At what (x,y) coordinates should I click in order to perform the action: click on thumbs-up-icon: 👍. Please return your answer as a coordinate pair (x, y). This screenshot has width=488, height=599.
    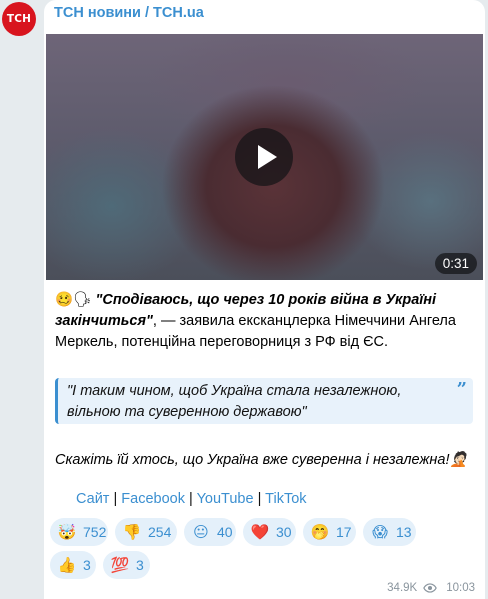
    Looking at the image, I should click on (67, 565).